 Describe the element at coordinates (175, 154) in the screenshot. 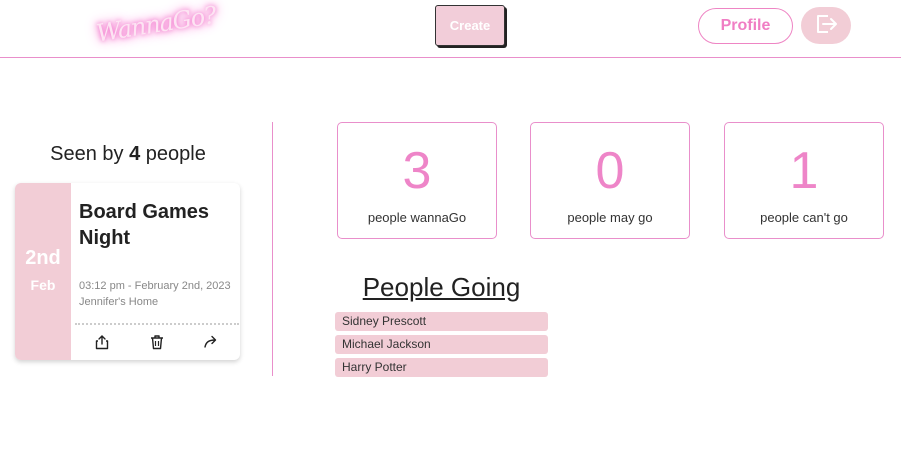

I see `seen-suffix: people` at that location.